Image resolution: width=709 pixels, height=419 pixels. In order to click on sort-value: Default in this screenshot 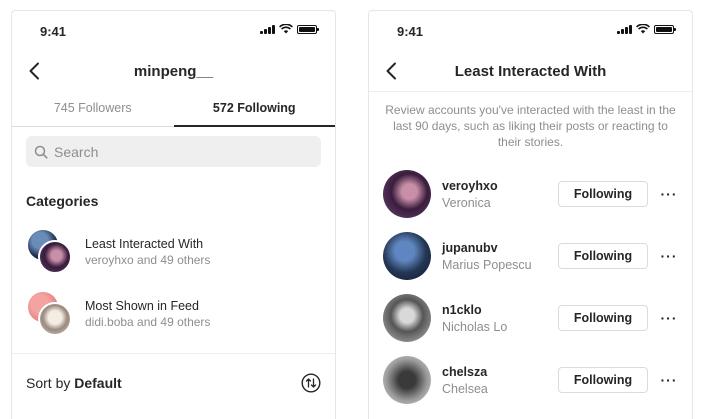, I will do `click(98, 383)`.